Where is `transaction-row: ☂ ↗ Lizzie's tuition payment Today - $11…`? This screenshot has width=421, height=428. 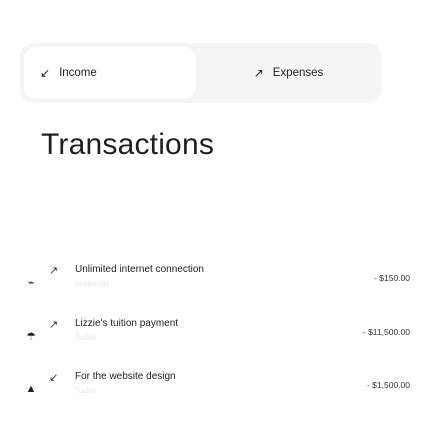
transaction-row: ☂ ↗ Lizzie's tuition payment Today - $11… is located at coordinates (210, 338).